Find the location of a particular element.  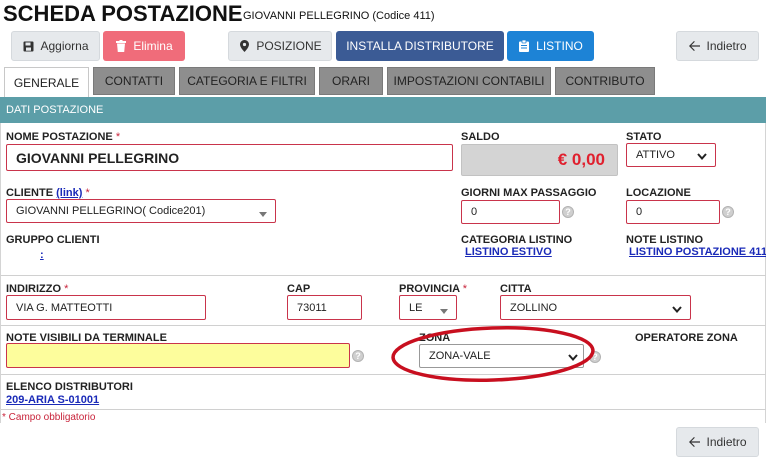

save-icon is located at coordinates (28, 46).